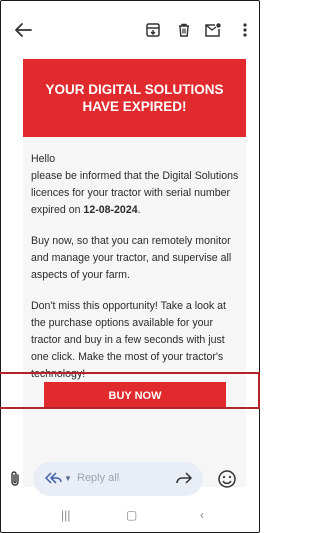 The width and height of the screenshot is (320, 533). I want to click on licence-notice-end: ., so click(139, 210).